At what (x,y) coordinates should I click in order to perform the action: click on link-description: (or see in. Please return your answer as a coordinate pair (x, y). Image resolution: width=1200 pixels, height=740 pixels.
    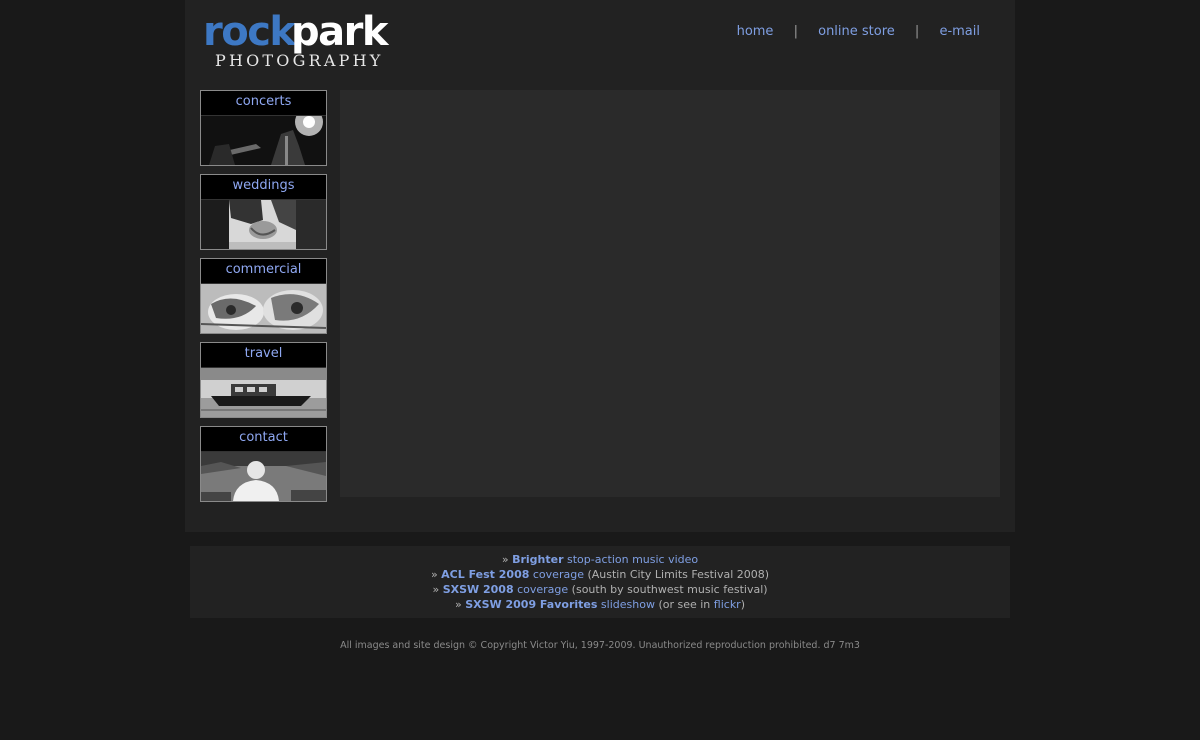
    Looking at the image, I should click on (684, 604).